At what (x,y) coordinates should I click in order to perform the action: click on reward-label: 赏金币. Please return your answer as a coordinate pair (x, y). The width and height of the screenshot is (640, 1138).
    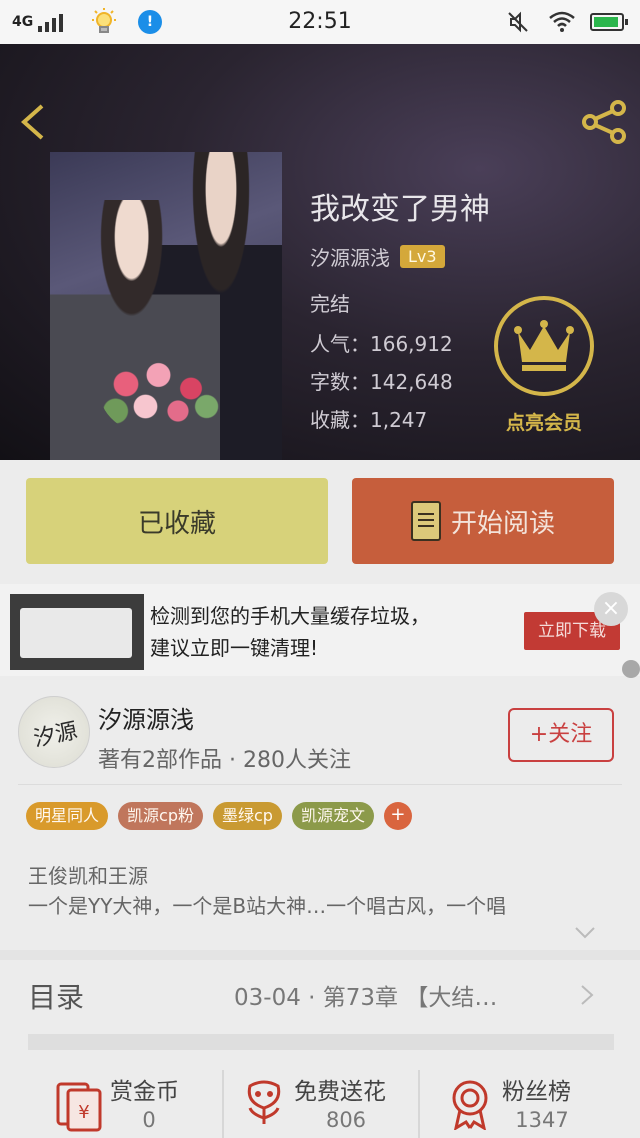
    Looking at the image, I should click on (144, 1092).